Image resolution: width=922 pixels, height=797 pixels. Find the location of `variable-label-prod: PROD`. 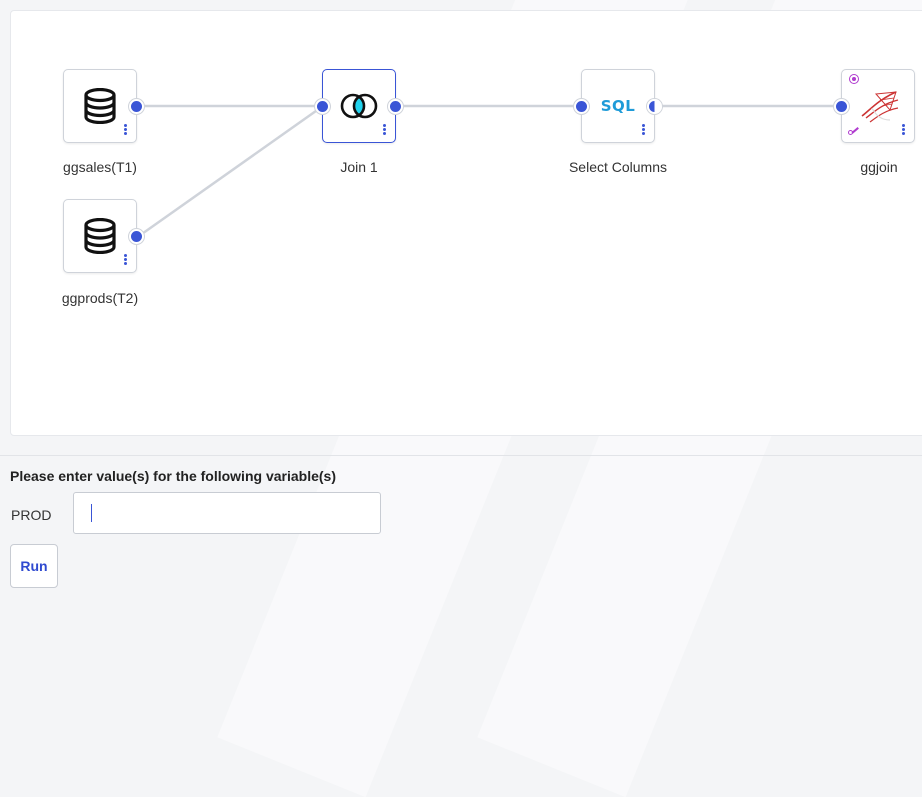

variable-label-prod: PROD is located at coordinates (31, 515).